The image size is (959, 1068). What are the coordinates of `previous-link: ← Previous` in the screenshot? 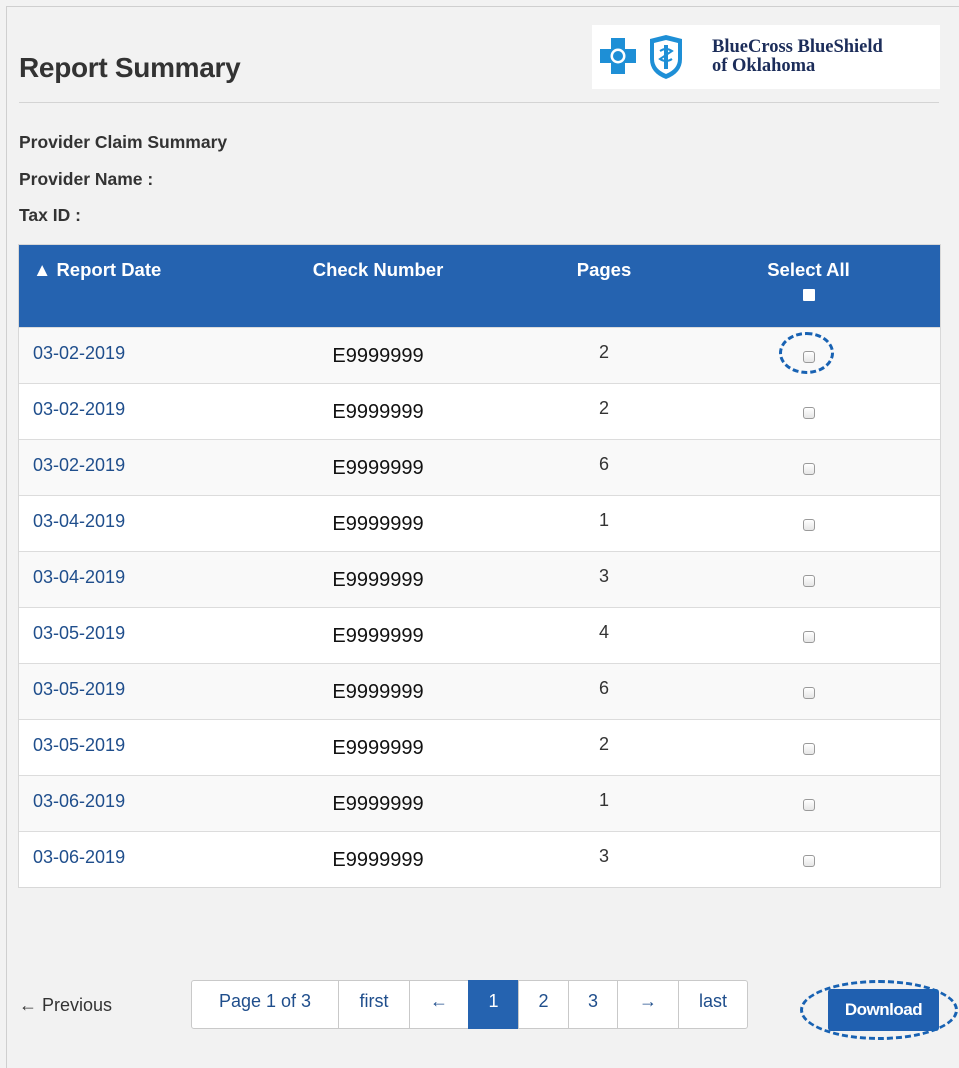 It's located at (65, 1005).